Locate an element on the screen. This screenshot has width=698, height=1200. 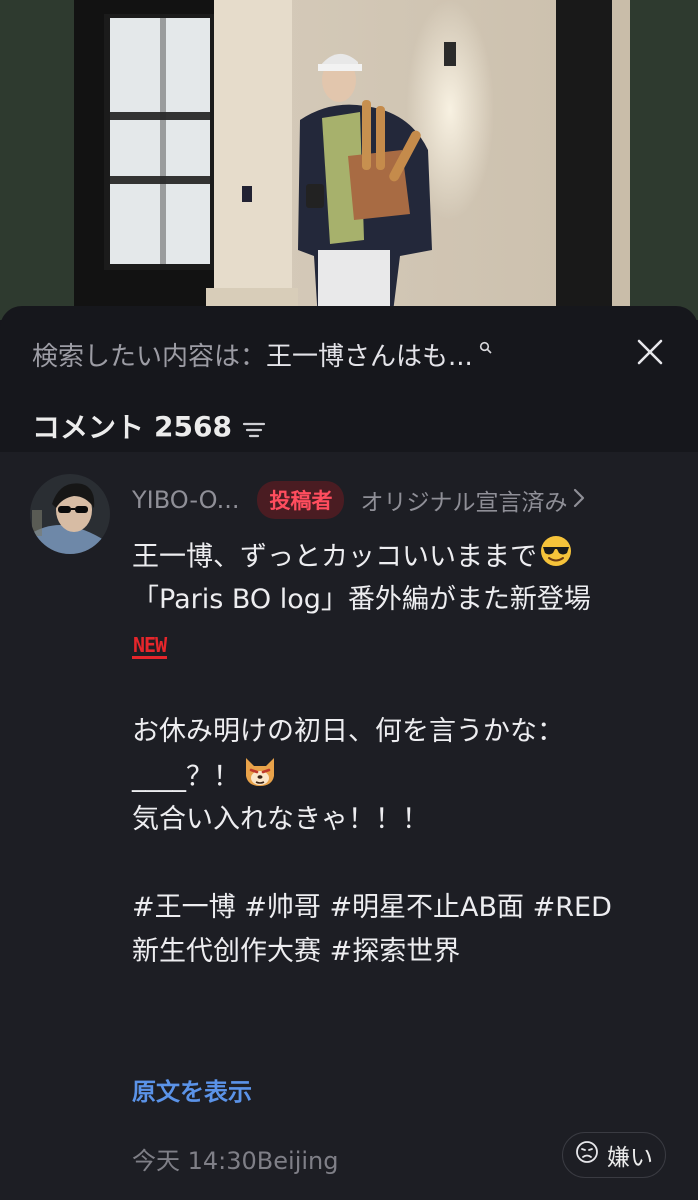
sort-icon is located at coordinates (254, 430).